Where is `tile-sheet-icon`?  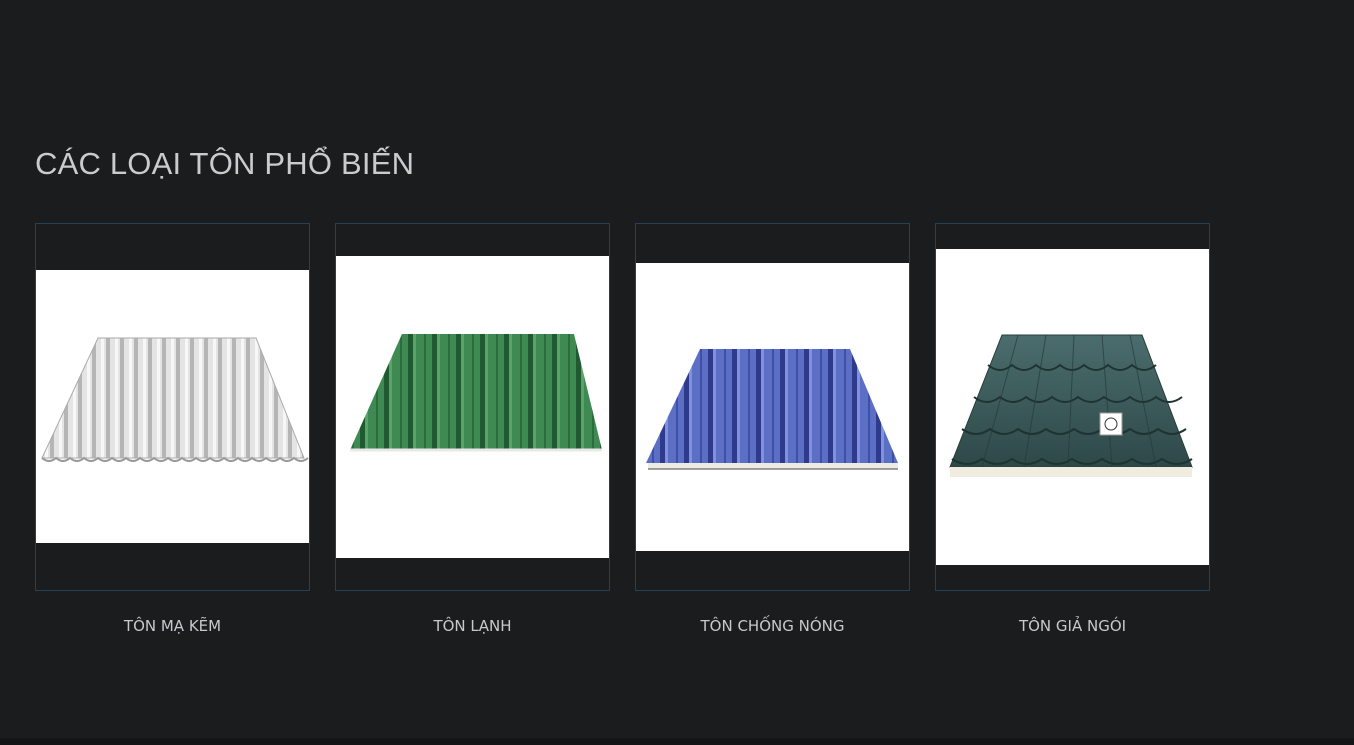 tile-sheet-icon is located at coordinates (1071, 405).